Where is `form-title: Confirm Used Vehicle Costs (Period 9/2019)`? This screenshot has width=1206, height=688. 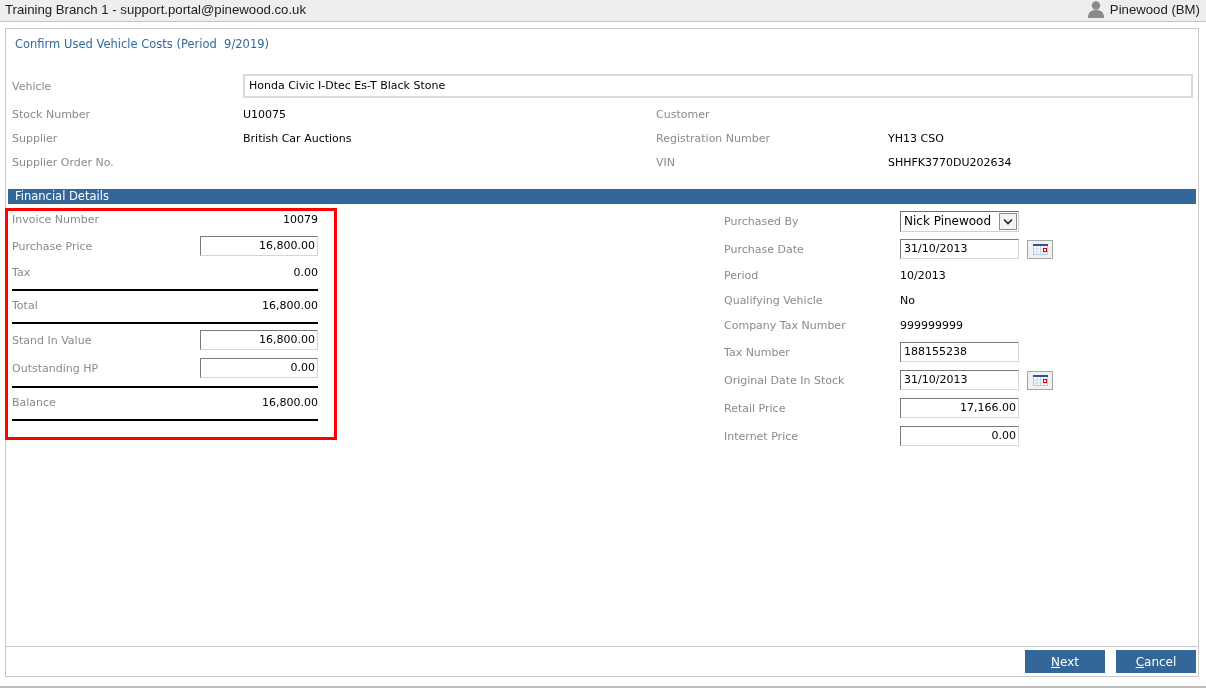
form-title: Confirm Used Vehicle Costs (Period 9/2019) is located at coordinates (142, 43).